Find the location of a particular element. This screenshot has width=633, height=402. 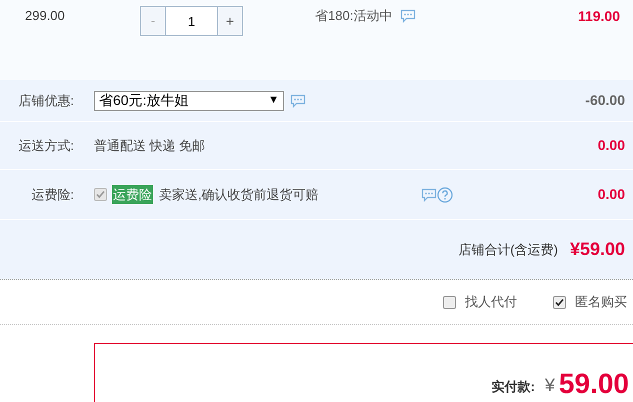

discount-dropdown: 省60元:放牛姐 ▼ is located at coordinates (189, 100).